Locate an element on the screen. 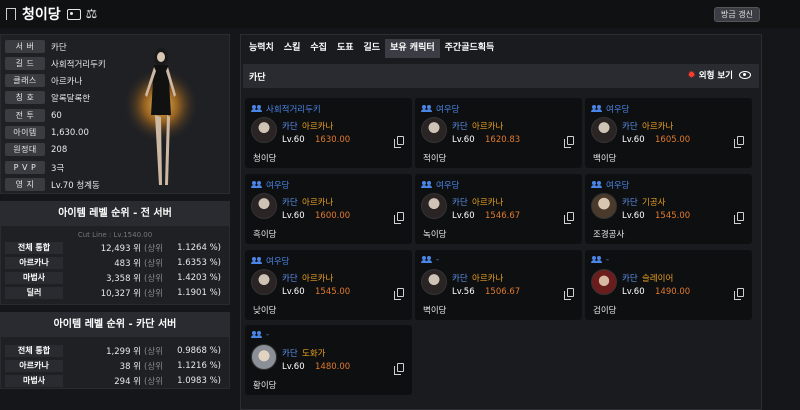  char-name: 황이당 is located at coordinates (265, 386).